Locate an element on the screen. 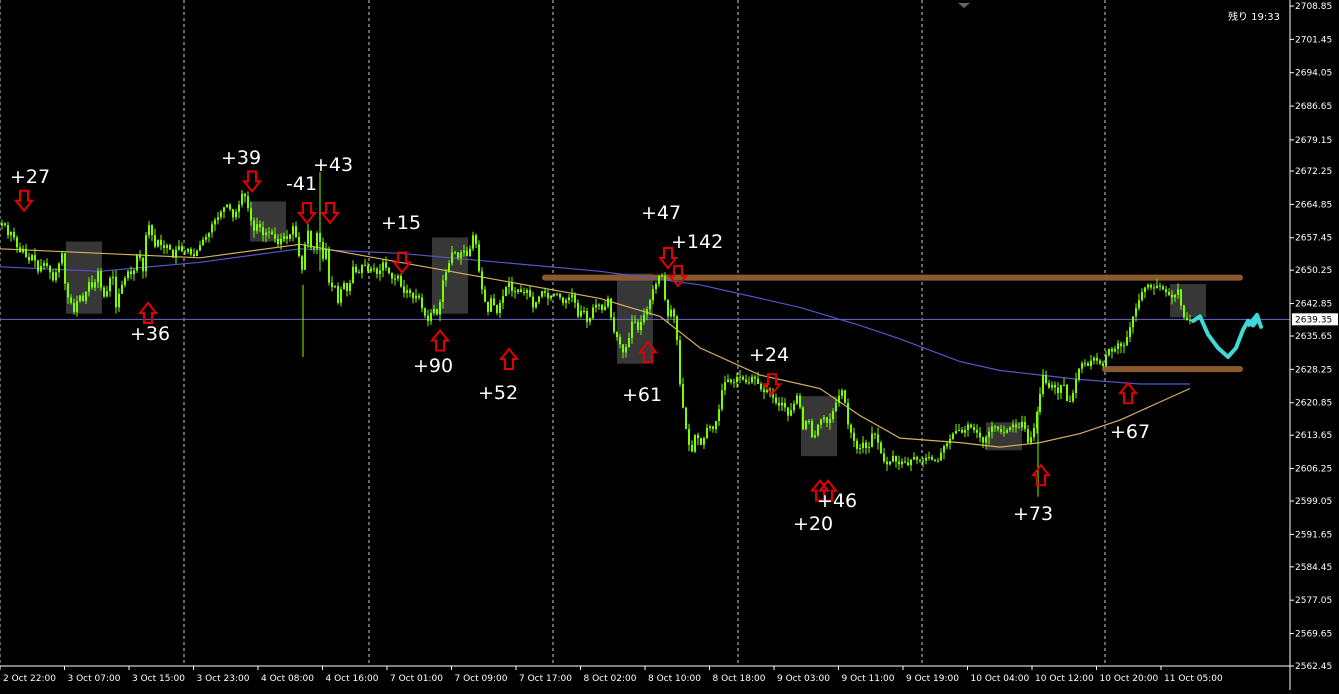  time-tick-label: 8 Oct 18:00 is located at coordinates (739, 679).